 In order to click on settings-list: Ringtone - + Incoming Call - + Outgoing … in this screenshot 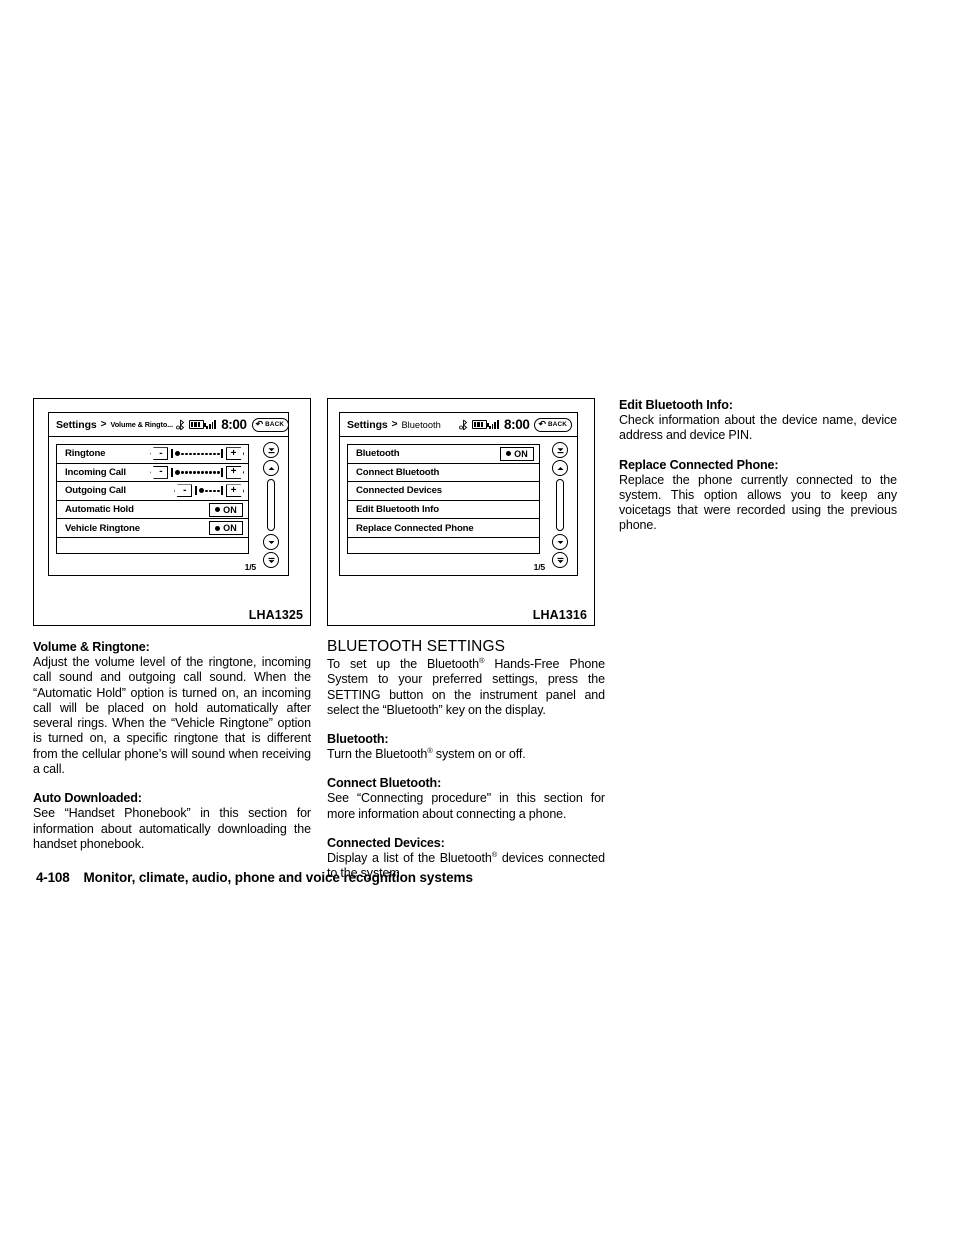, I will do `click(152, 499)`.